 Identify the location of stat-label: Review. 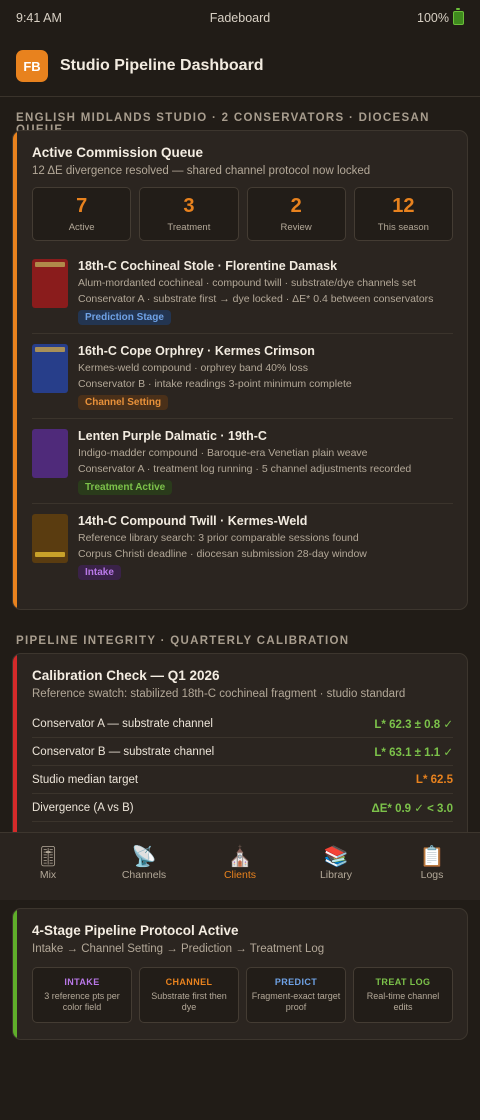
(296, 227).